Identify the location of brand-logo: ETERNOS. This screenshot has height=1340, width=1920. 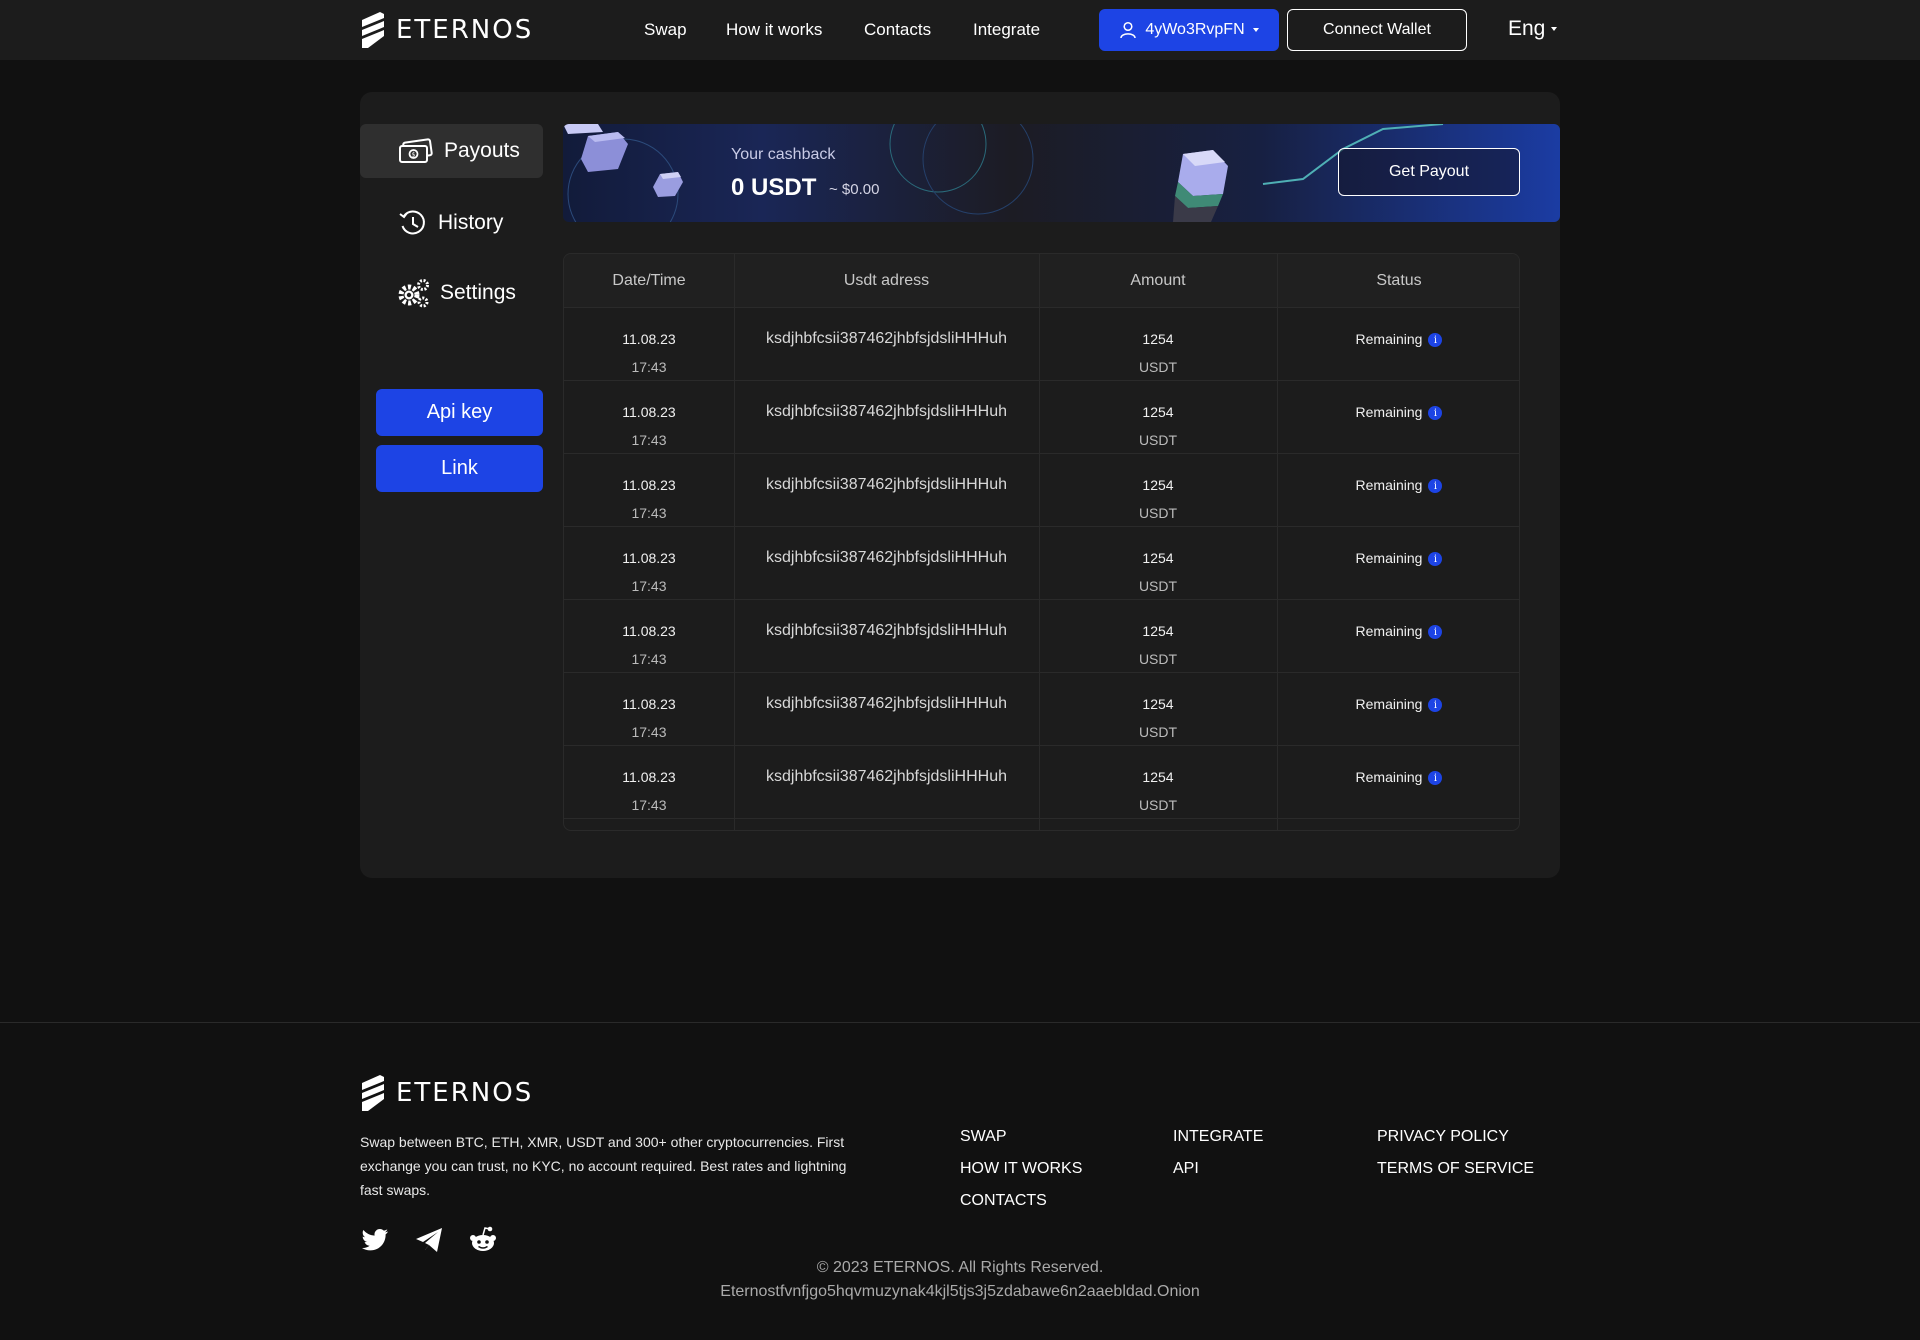
(446, 30).